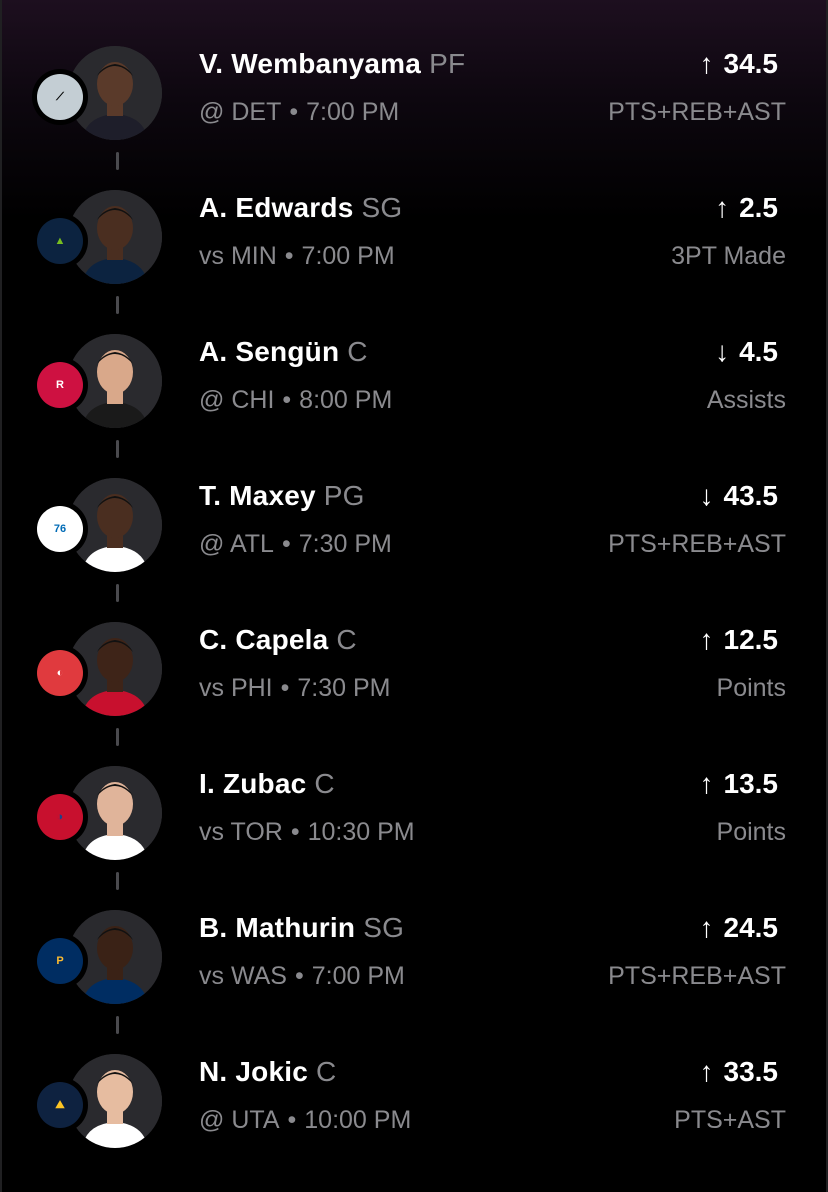  Describe the element at coordinates (414, 1120) in the screenshot. I see `pick-row: ⛰ N. Jokic C @ UTA • 10:00 PM ↑ 33.5 PTS+AST` at that location.